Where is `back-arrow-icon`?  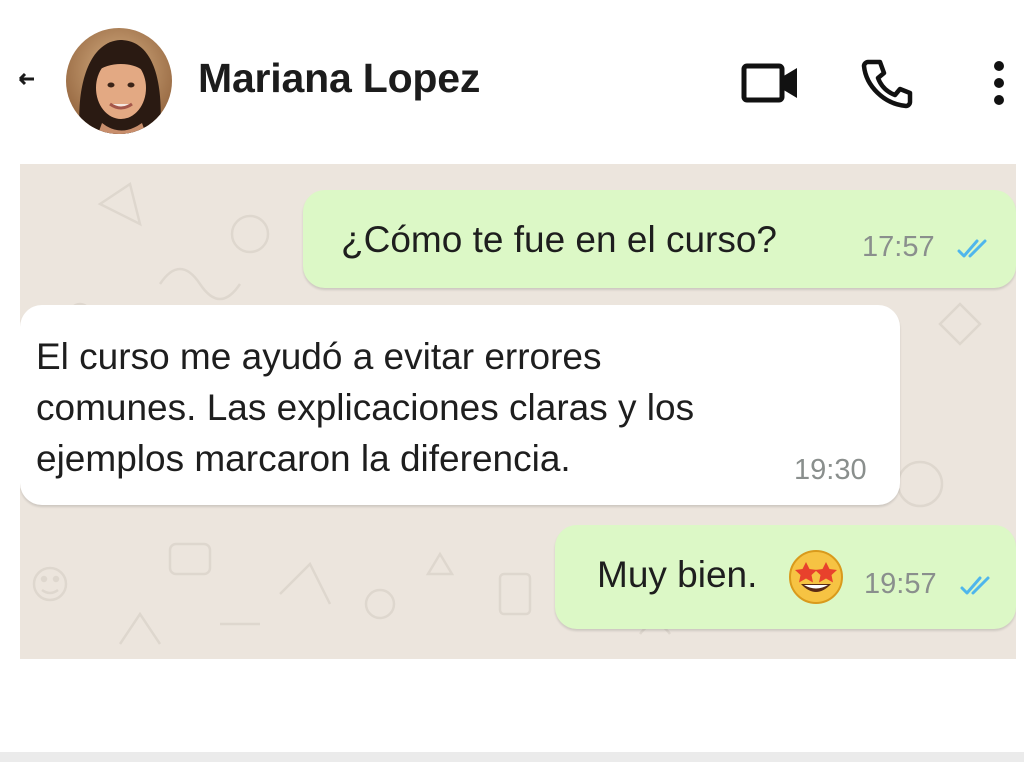
back-arrow-icon is located at coordinates (31, 79).